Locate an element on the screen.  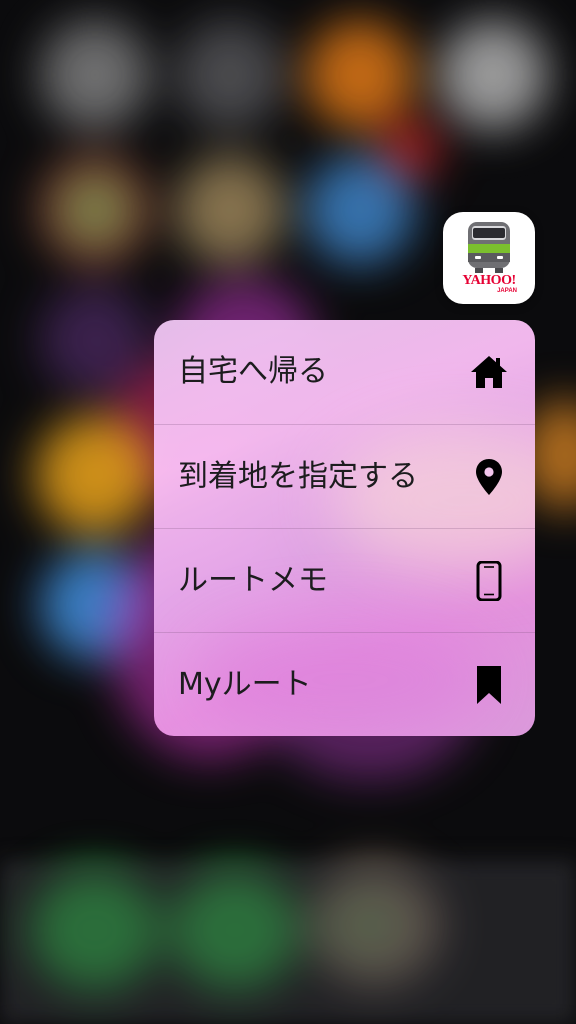
train-icon is located at coordinates (489, 247).